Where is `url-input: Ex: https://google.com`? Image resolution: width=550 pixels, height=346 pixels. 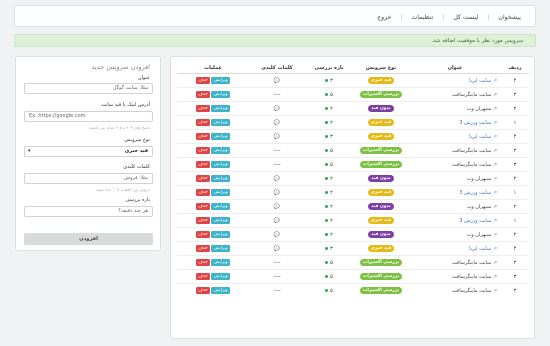 url-input: Ex: https://google.com is located at coordinates (88, 116).